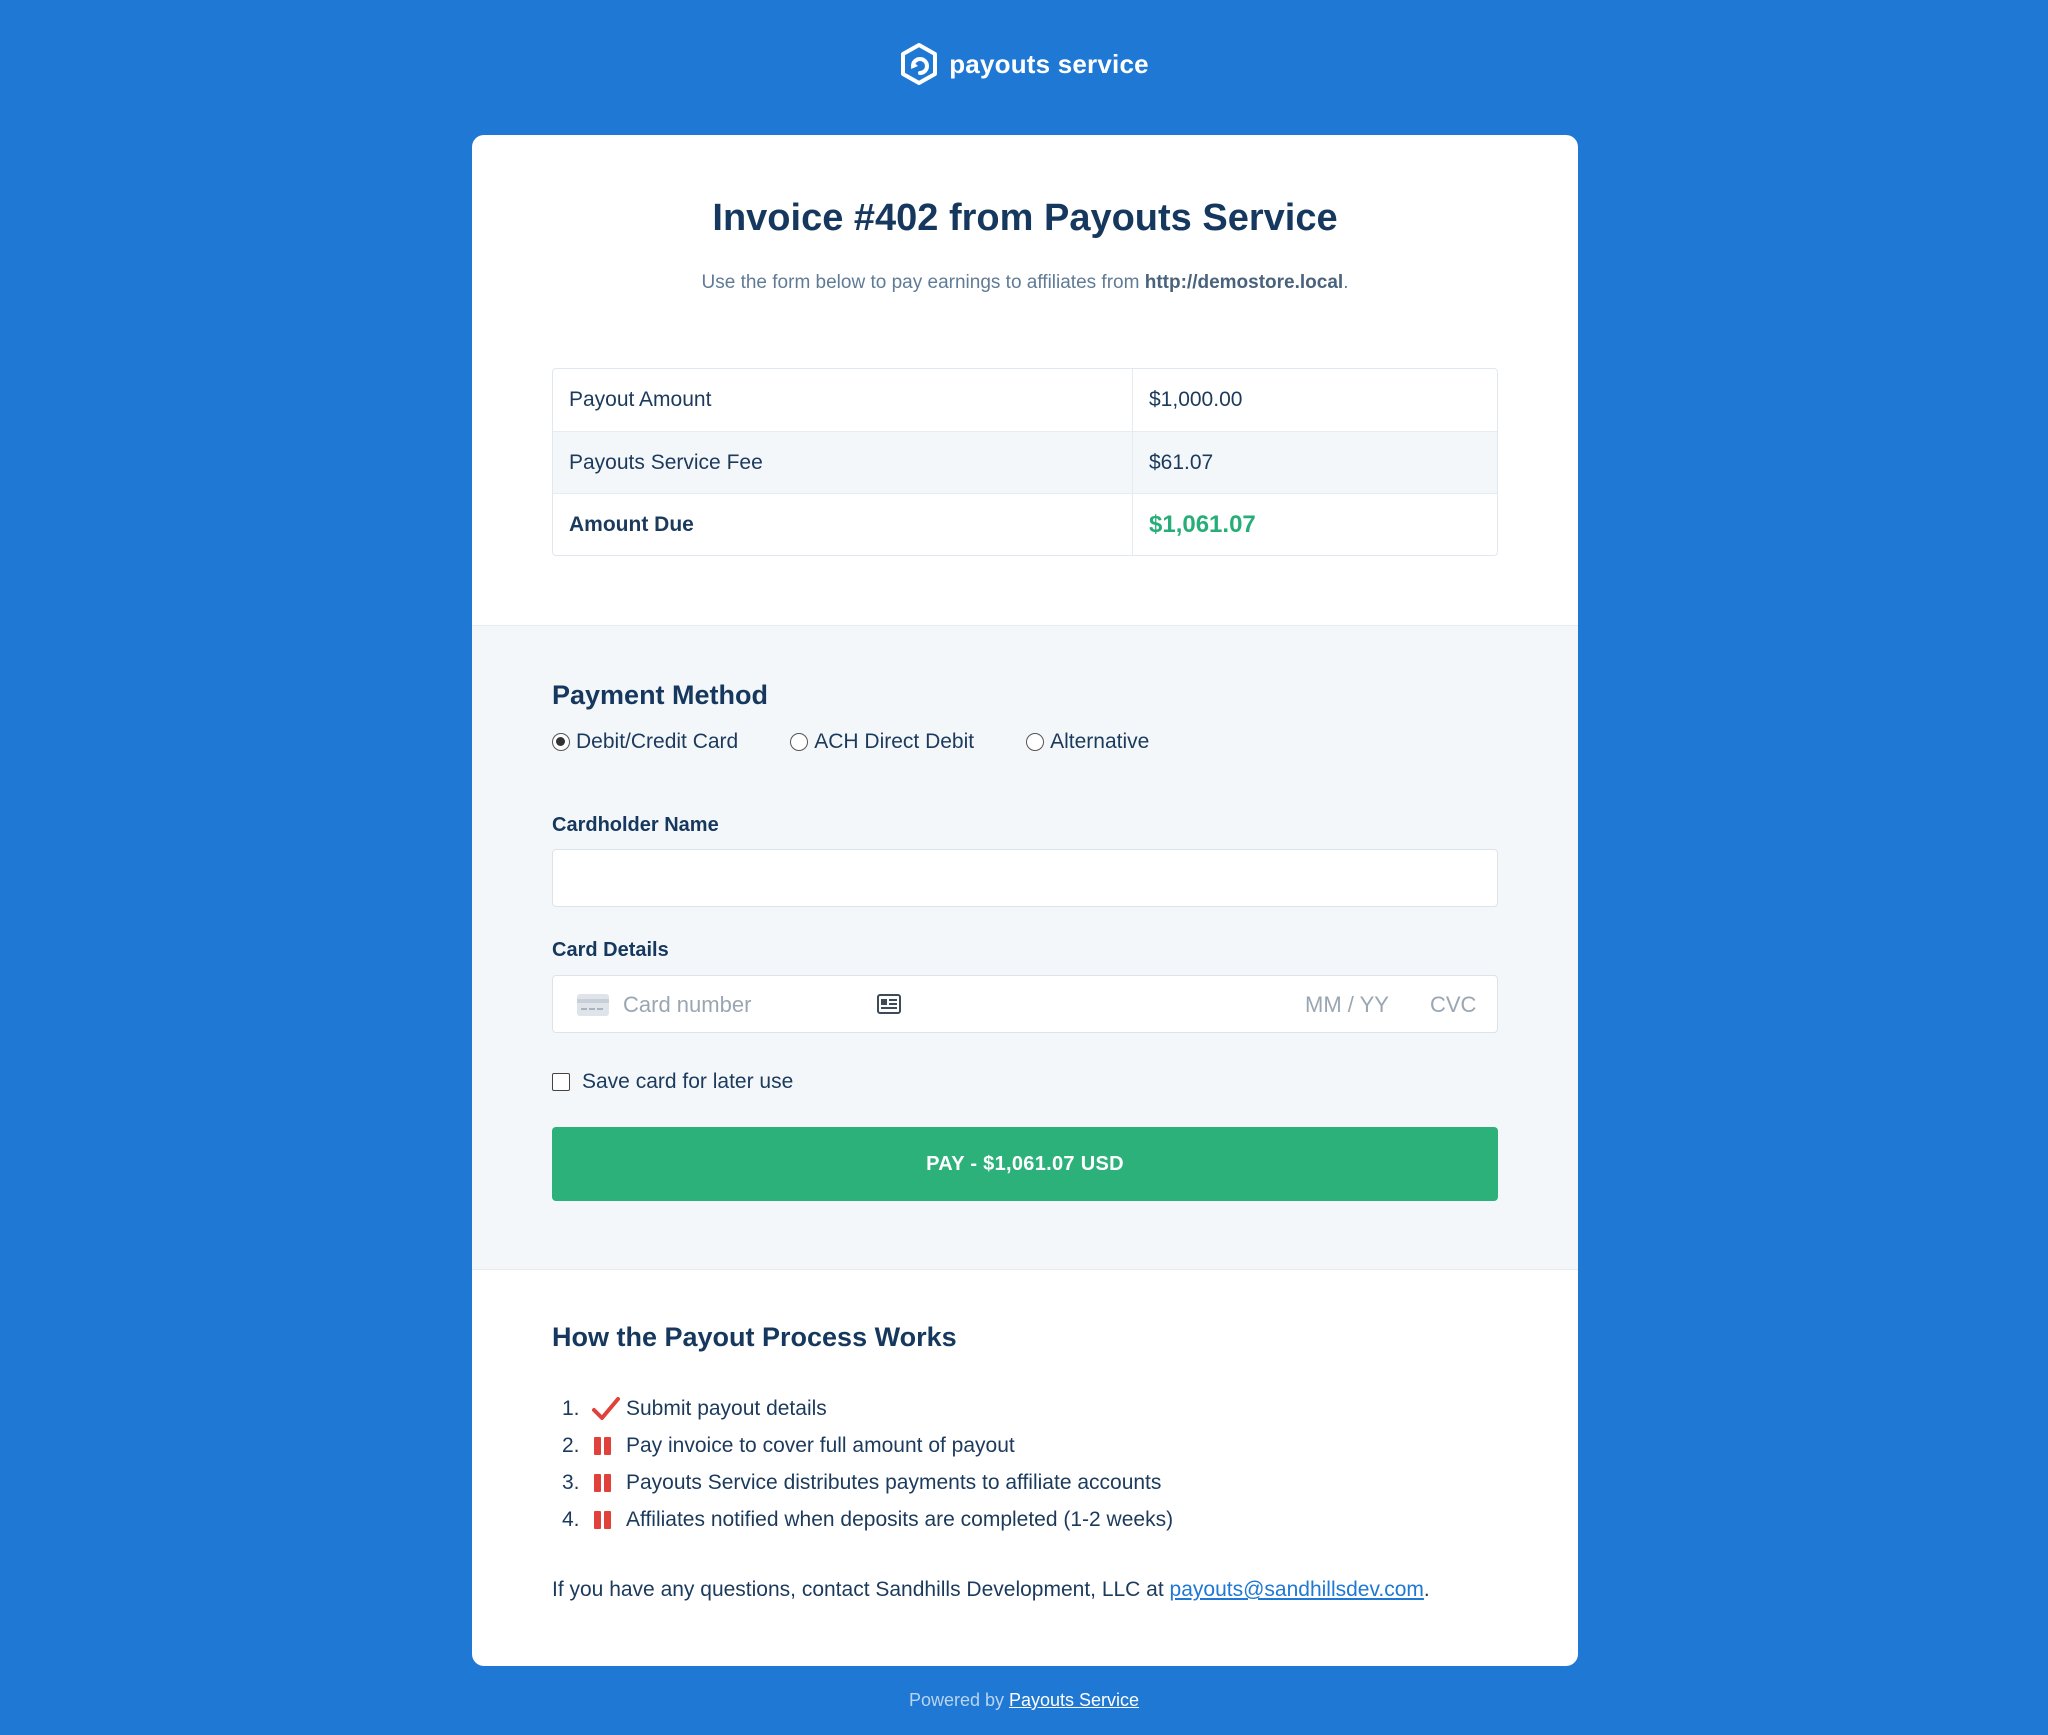  I want to click on page-title: Invoice #402 from Payouts Service, so click(1025, 218).